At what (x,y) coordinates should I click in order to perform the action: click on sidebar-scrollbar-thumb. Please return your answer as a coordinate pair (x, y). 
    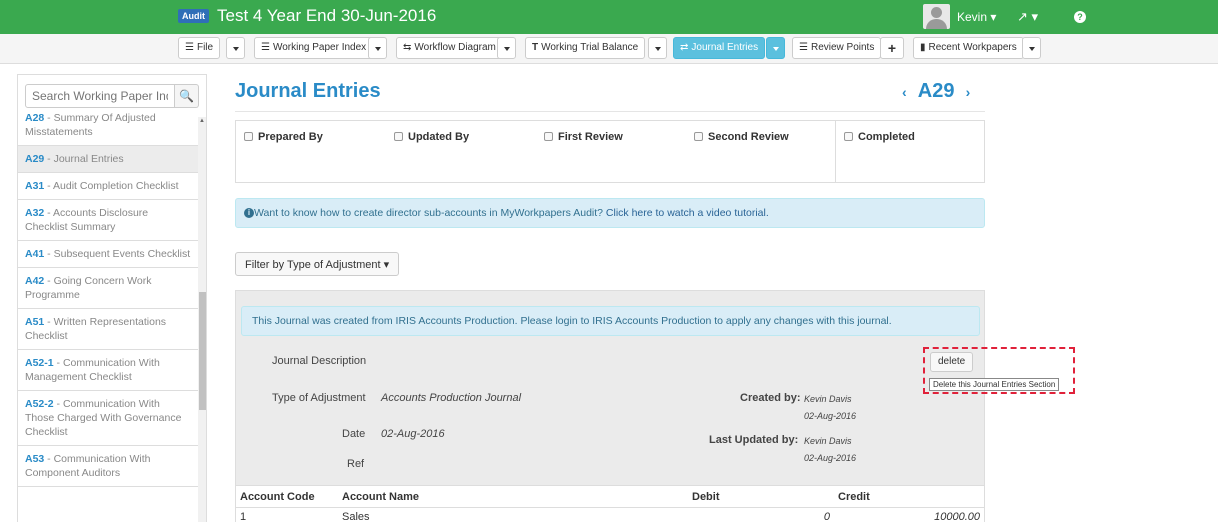
    Looking at the image, I should click on (202, 351).